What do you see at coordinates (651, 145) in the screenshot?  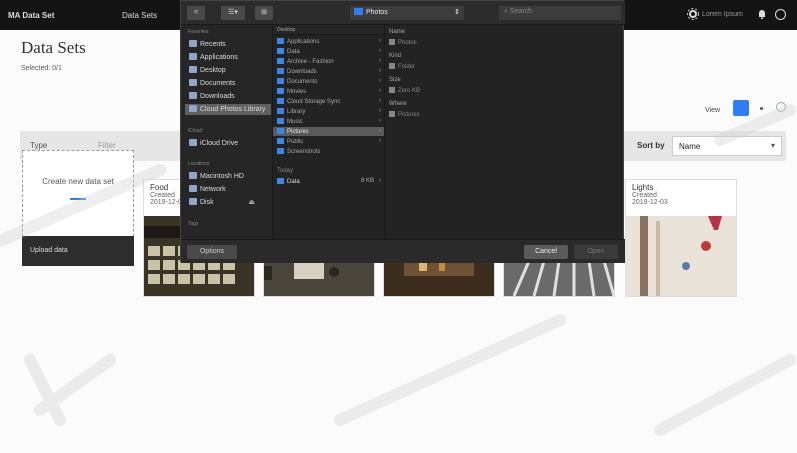 I see `sort-label: Sort by` at bounding box center [651, 145].